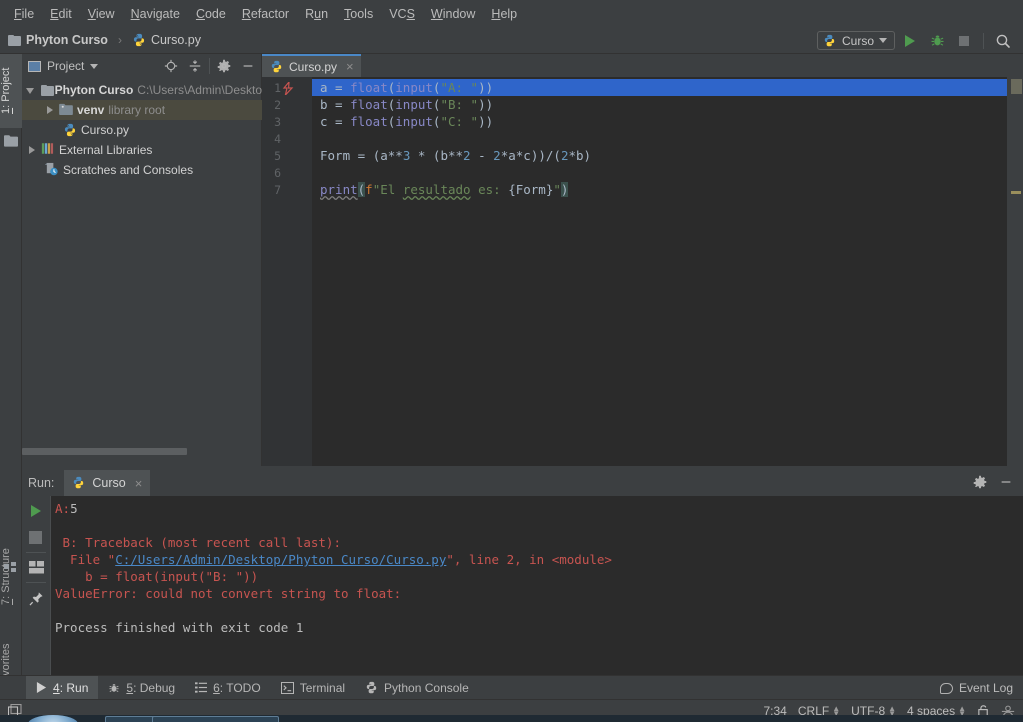 The height and width of the screenshot is (722, 1023). What do you see at coordinates (937, 41) in the screenshot?
I see `debug-button` at bounding box center [937, 41].